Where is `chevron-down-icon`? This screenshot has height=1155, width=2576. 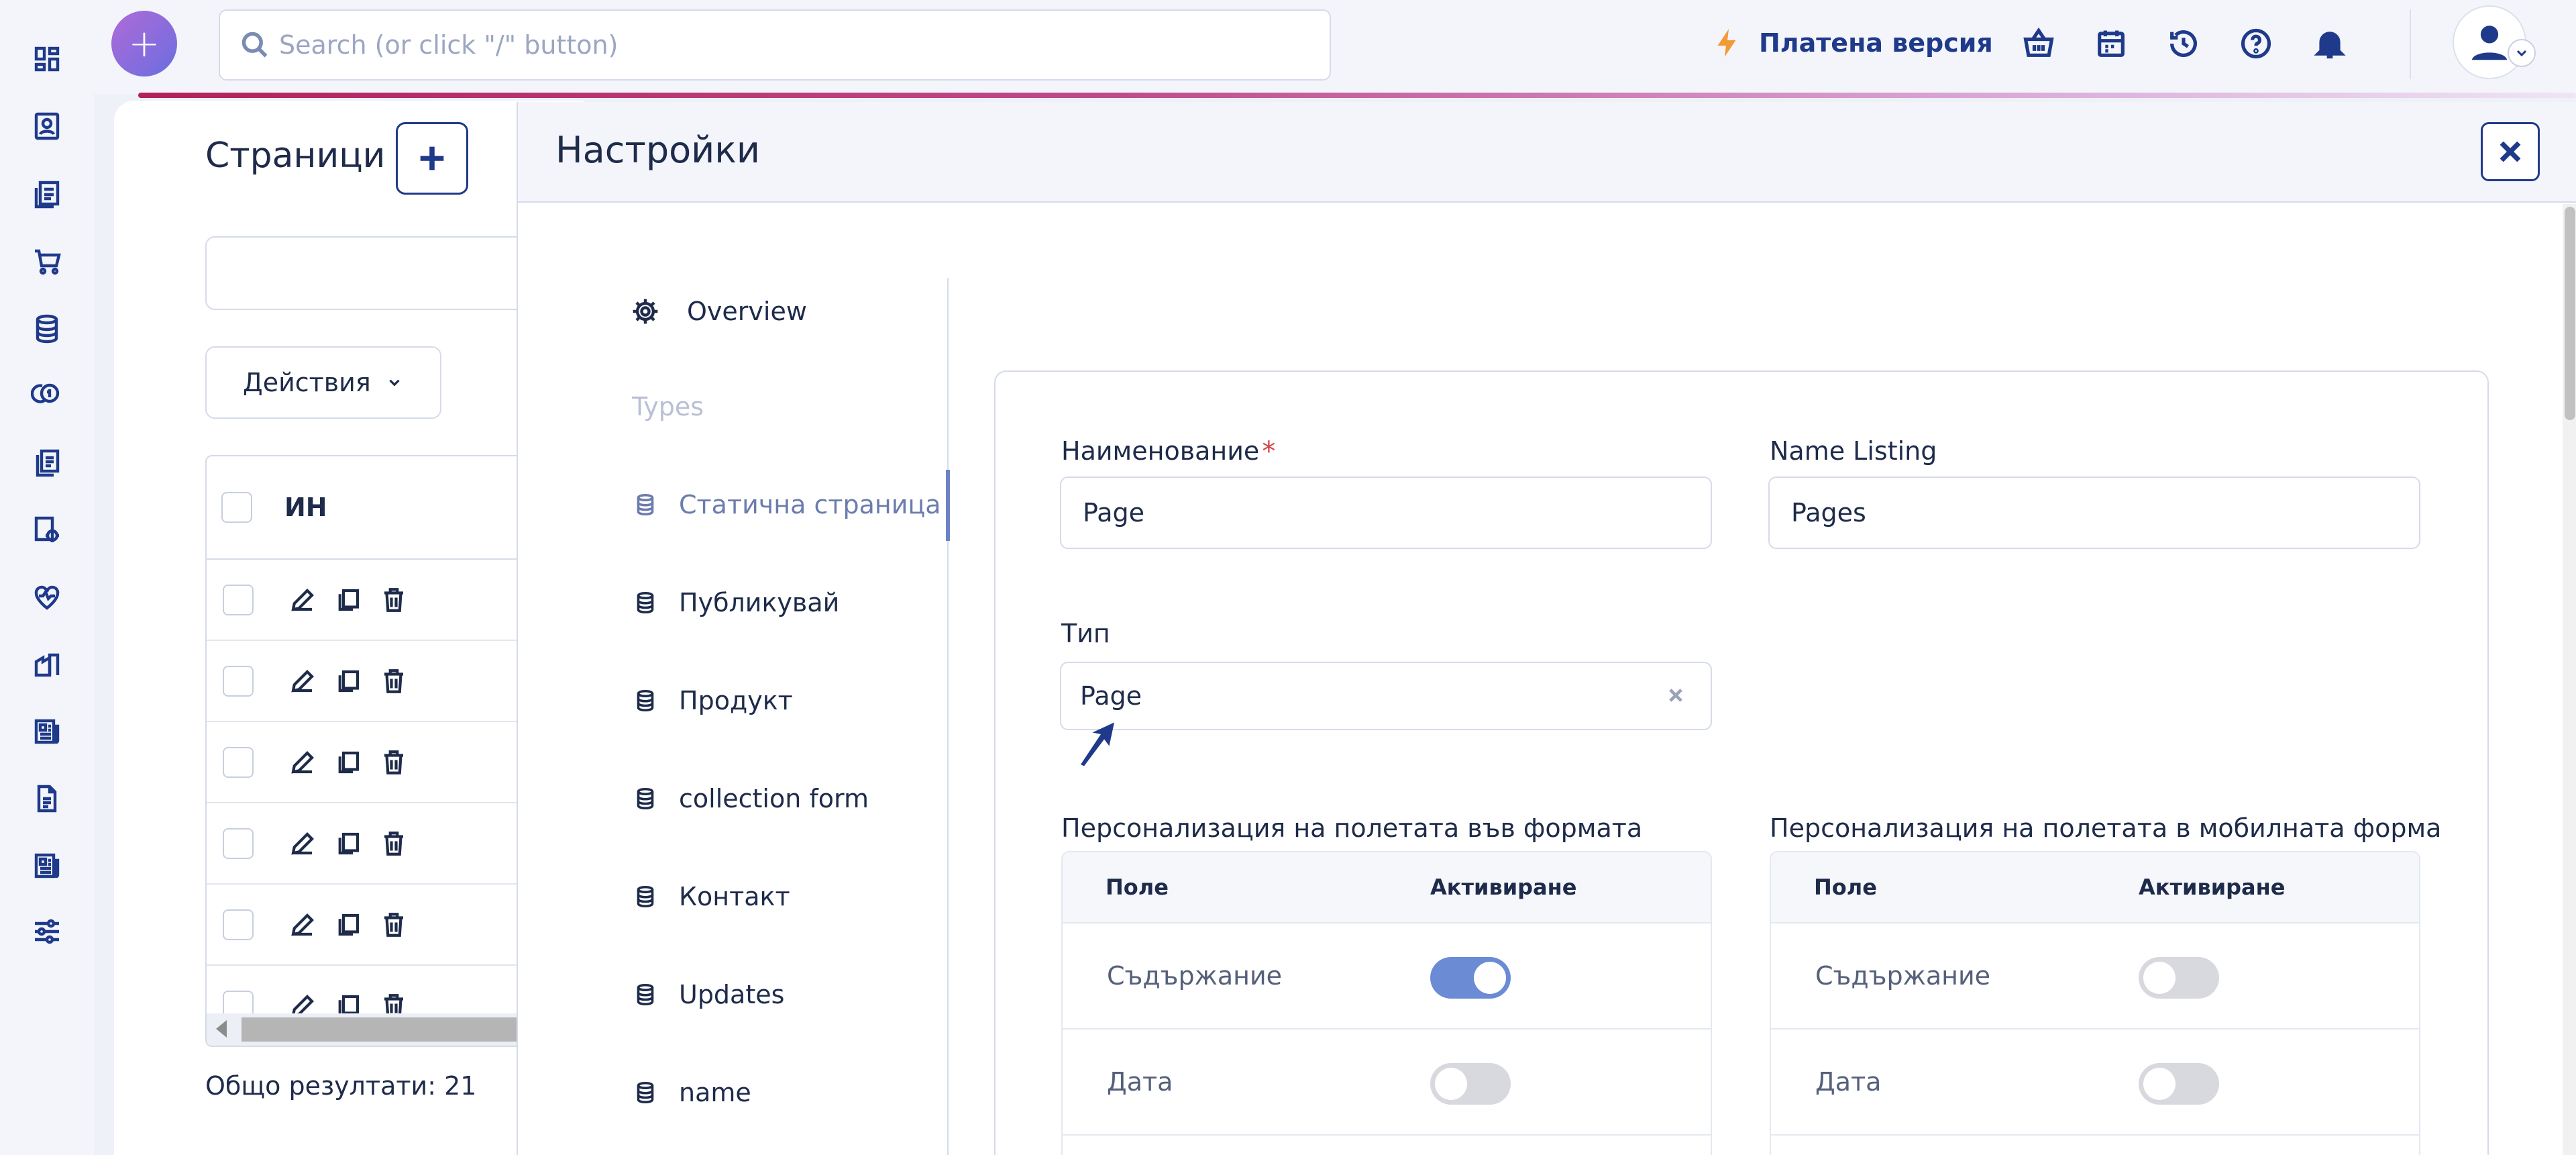 chevron-down-icon is located at coordinates (394, 383).